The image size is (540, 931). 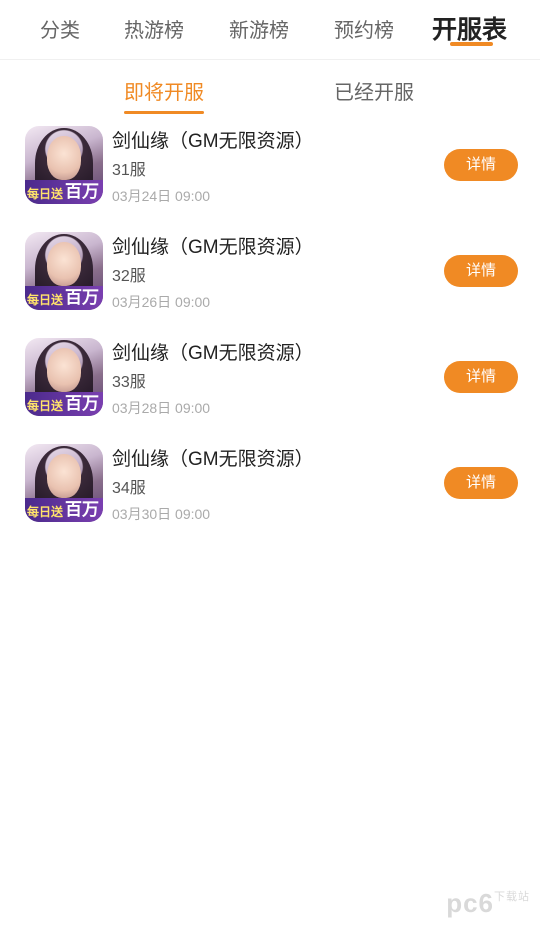 What do you see at coordinates (364, 28) in the screenshot?
I see `tab-reservation-ranking: 预约榜` at bounding box center [364, 28].